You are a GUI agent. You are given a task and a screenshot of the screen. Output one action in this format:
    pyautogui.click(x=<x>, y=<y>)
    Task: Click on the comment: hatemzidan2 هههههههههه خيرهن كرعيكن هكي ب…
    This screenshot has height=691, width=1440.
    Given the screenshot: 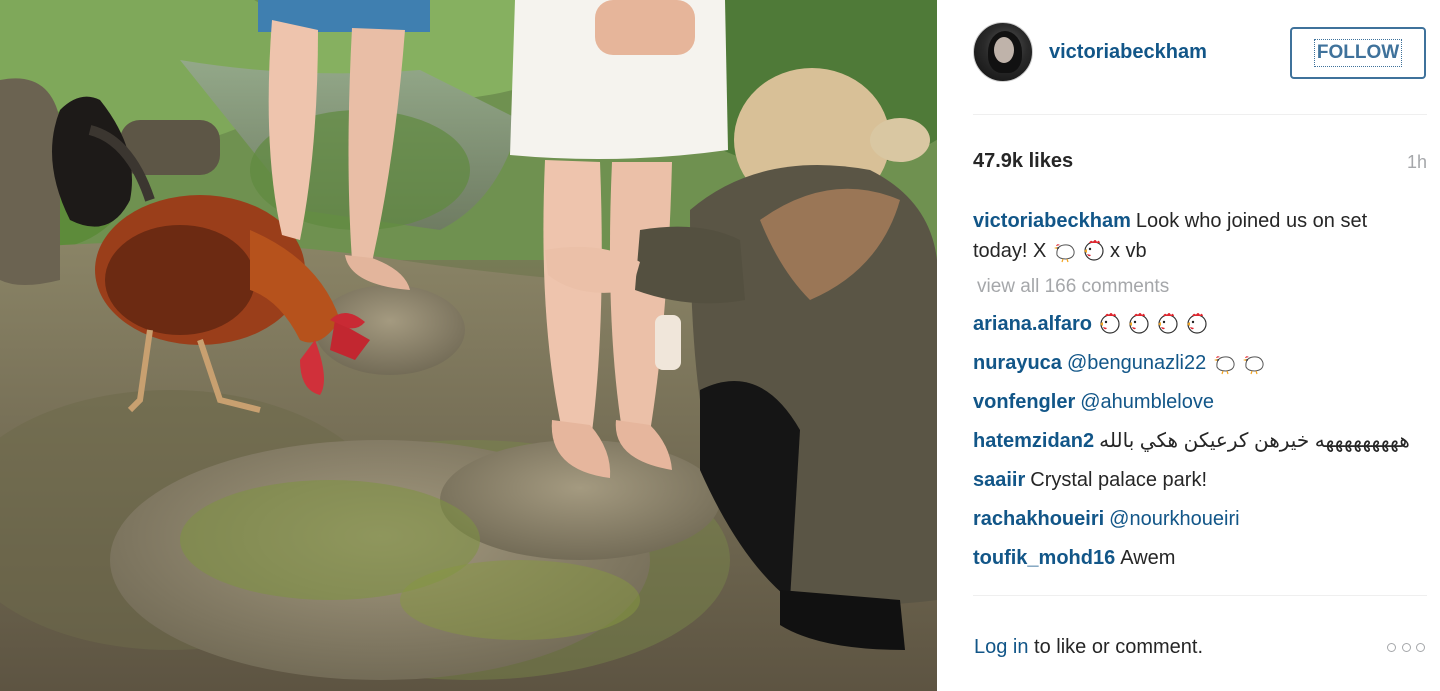 What is the action you would take?
    pyautogui.click(x=1193, y=441)
    